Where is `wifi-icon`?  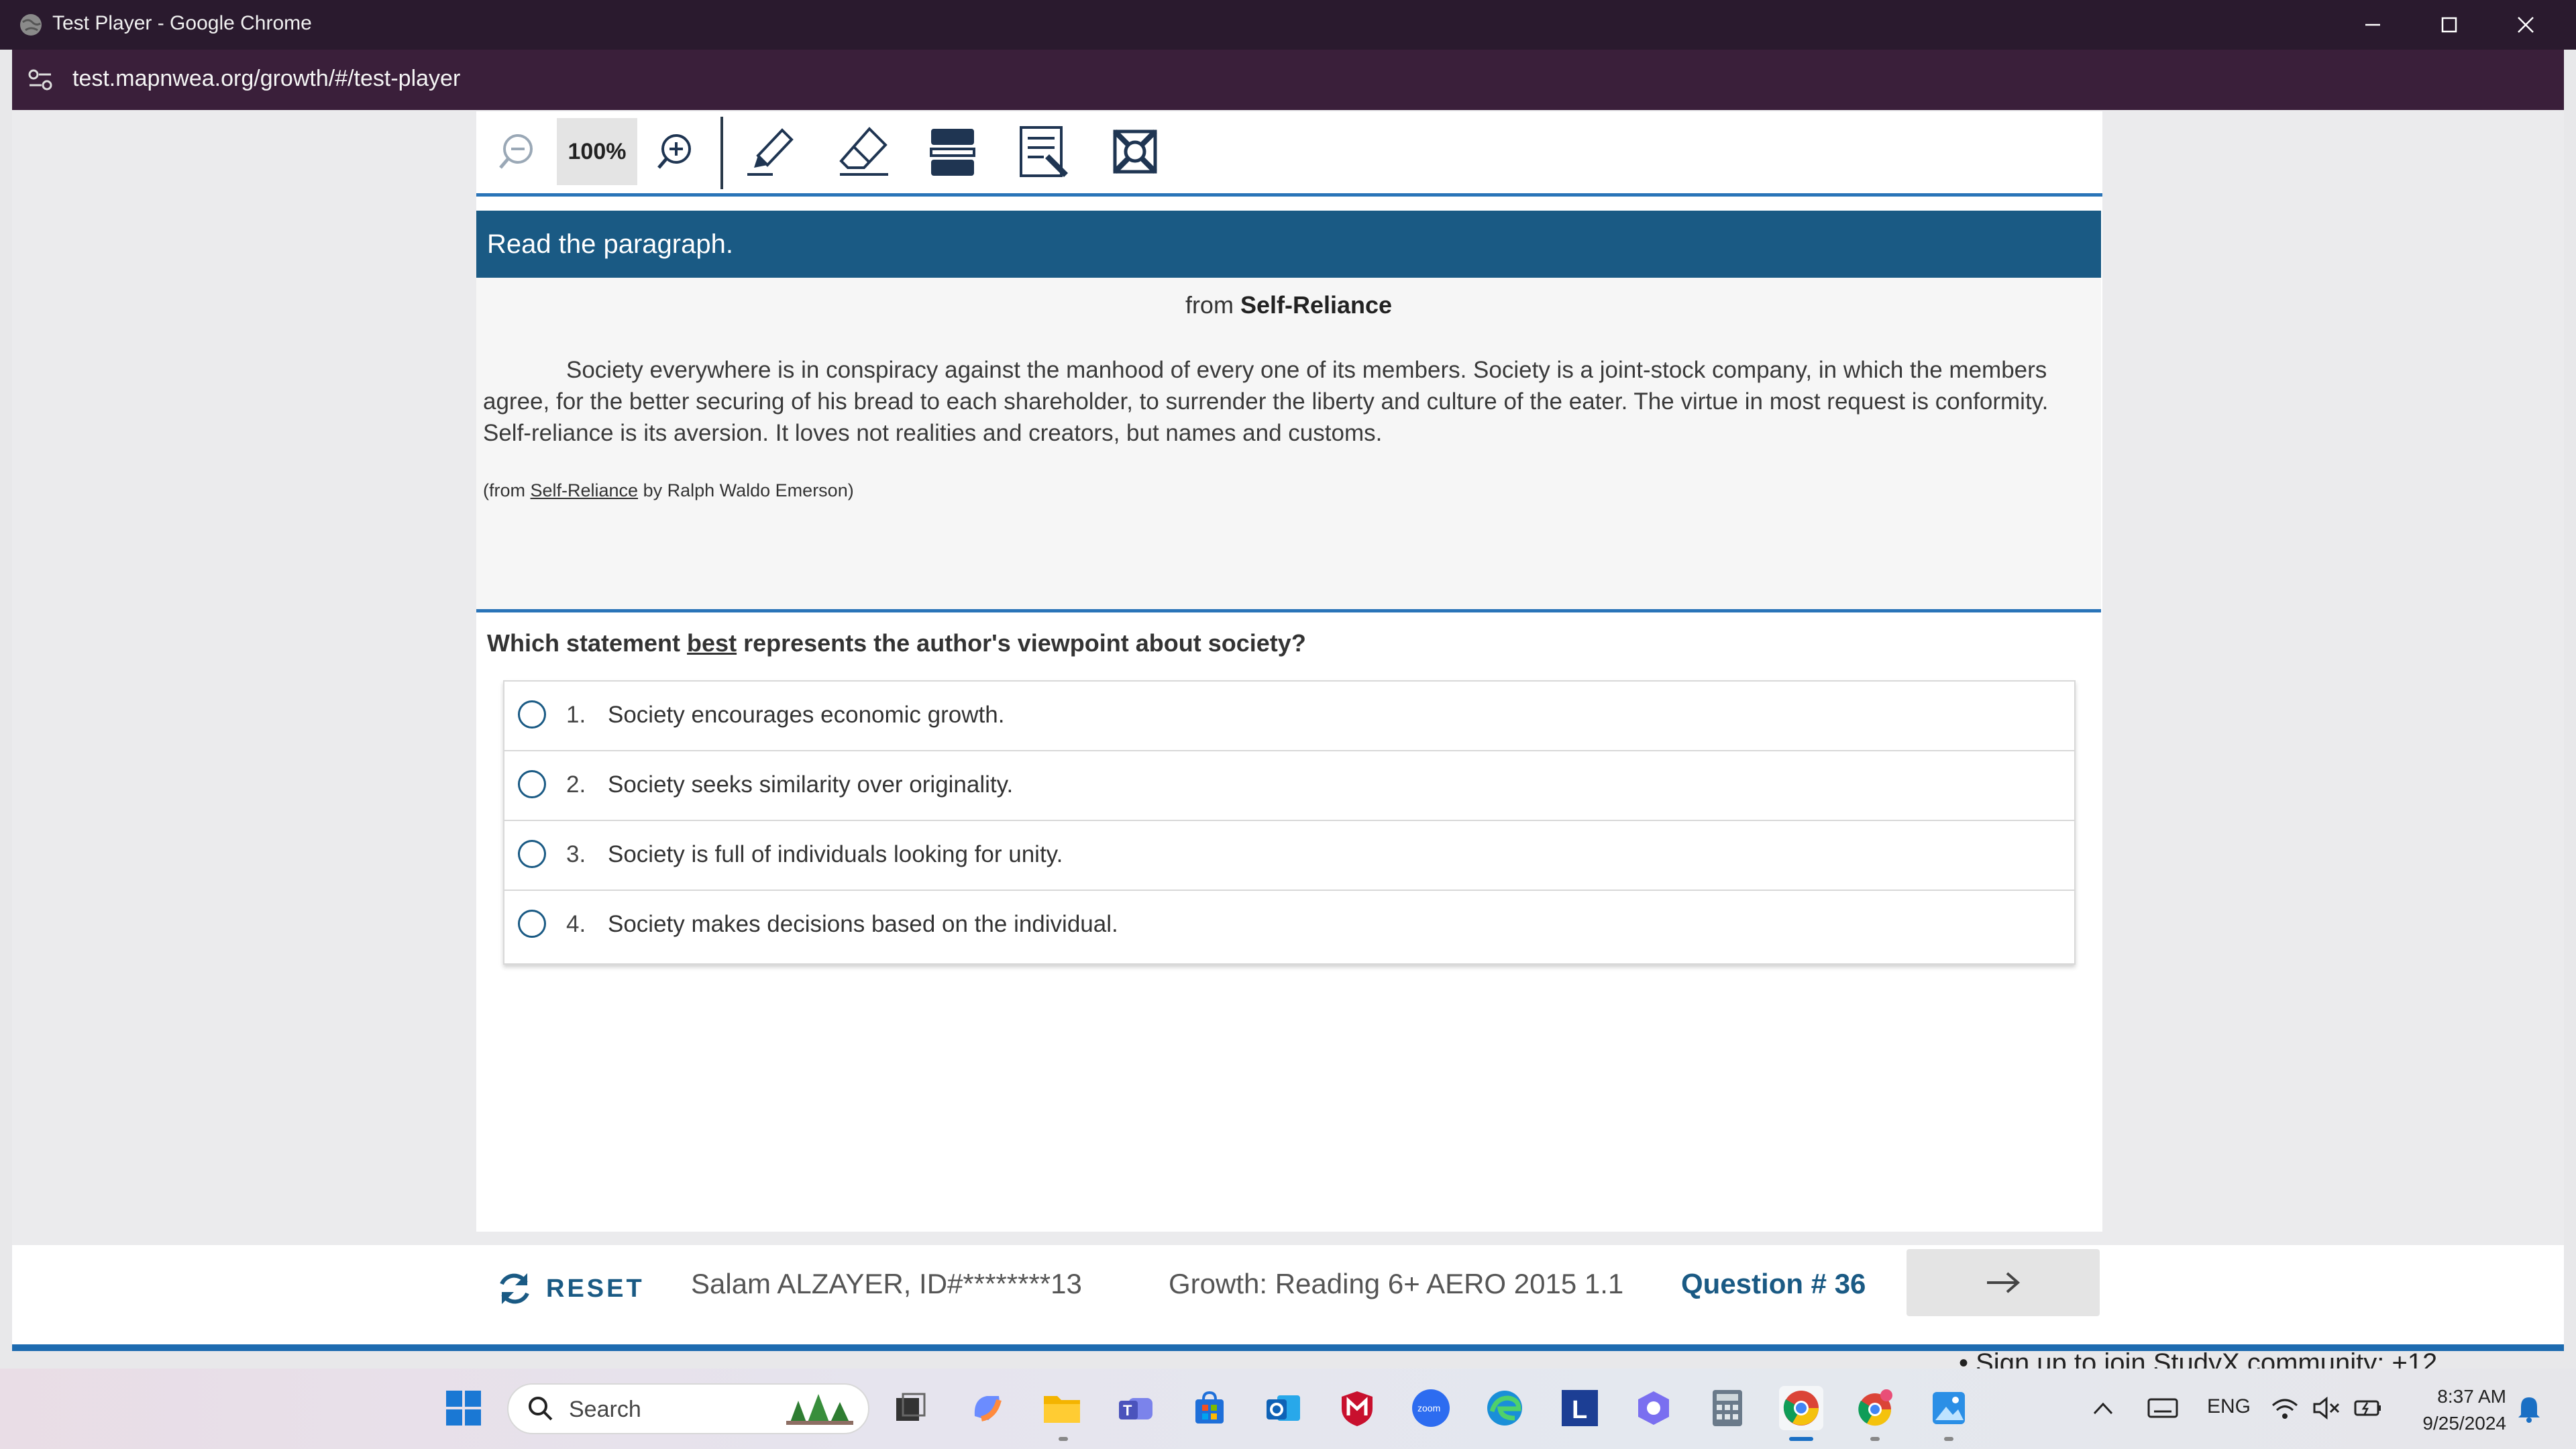 wifi-icon is located at coordinates (2285, 1409).